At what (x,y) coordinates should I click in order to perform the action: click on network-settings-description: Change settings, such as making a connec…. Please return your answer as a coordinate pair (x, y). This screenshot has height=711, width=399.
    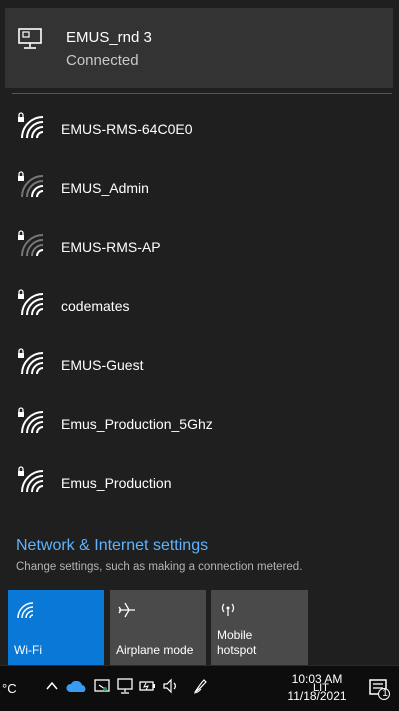
    Looking at the image, I should click on (159, 567).